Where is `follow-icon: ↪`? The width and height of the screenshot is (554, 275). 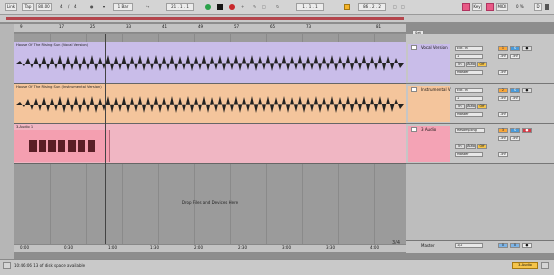
follow-icon: ↪ is located at coordinates (147, 7).